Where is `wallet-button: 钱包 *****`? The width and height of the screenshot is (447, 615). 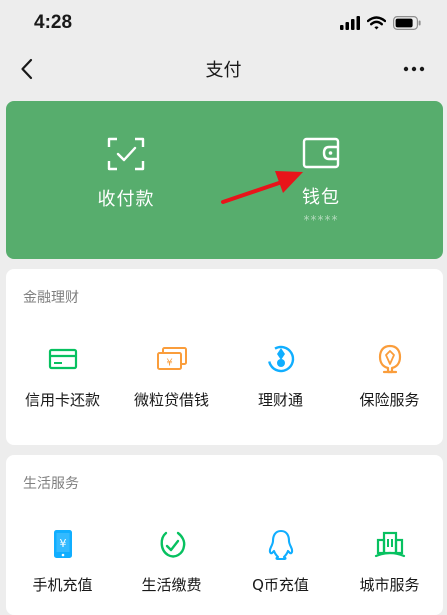 wallet-button: 钱包 ***** is located at coordinates (321, 182).